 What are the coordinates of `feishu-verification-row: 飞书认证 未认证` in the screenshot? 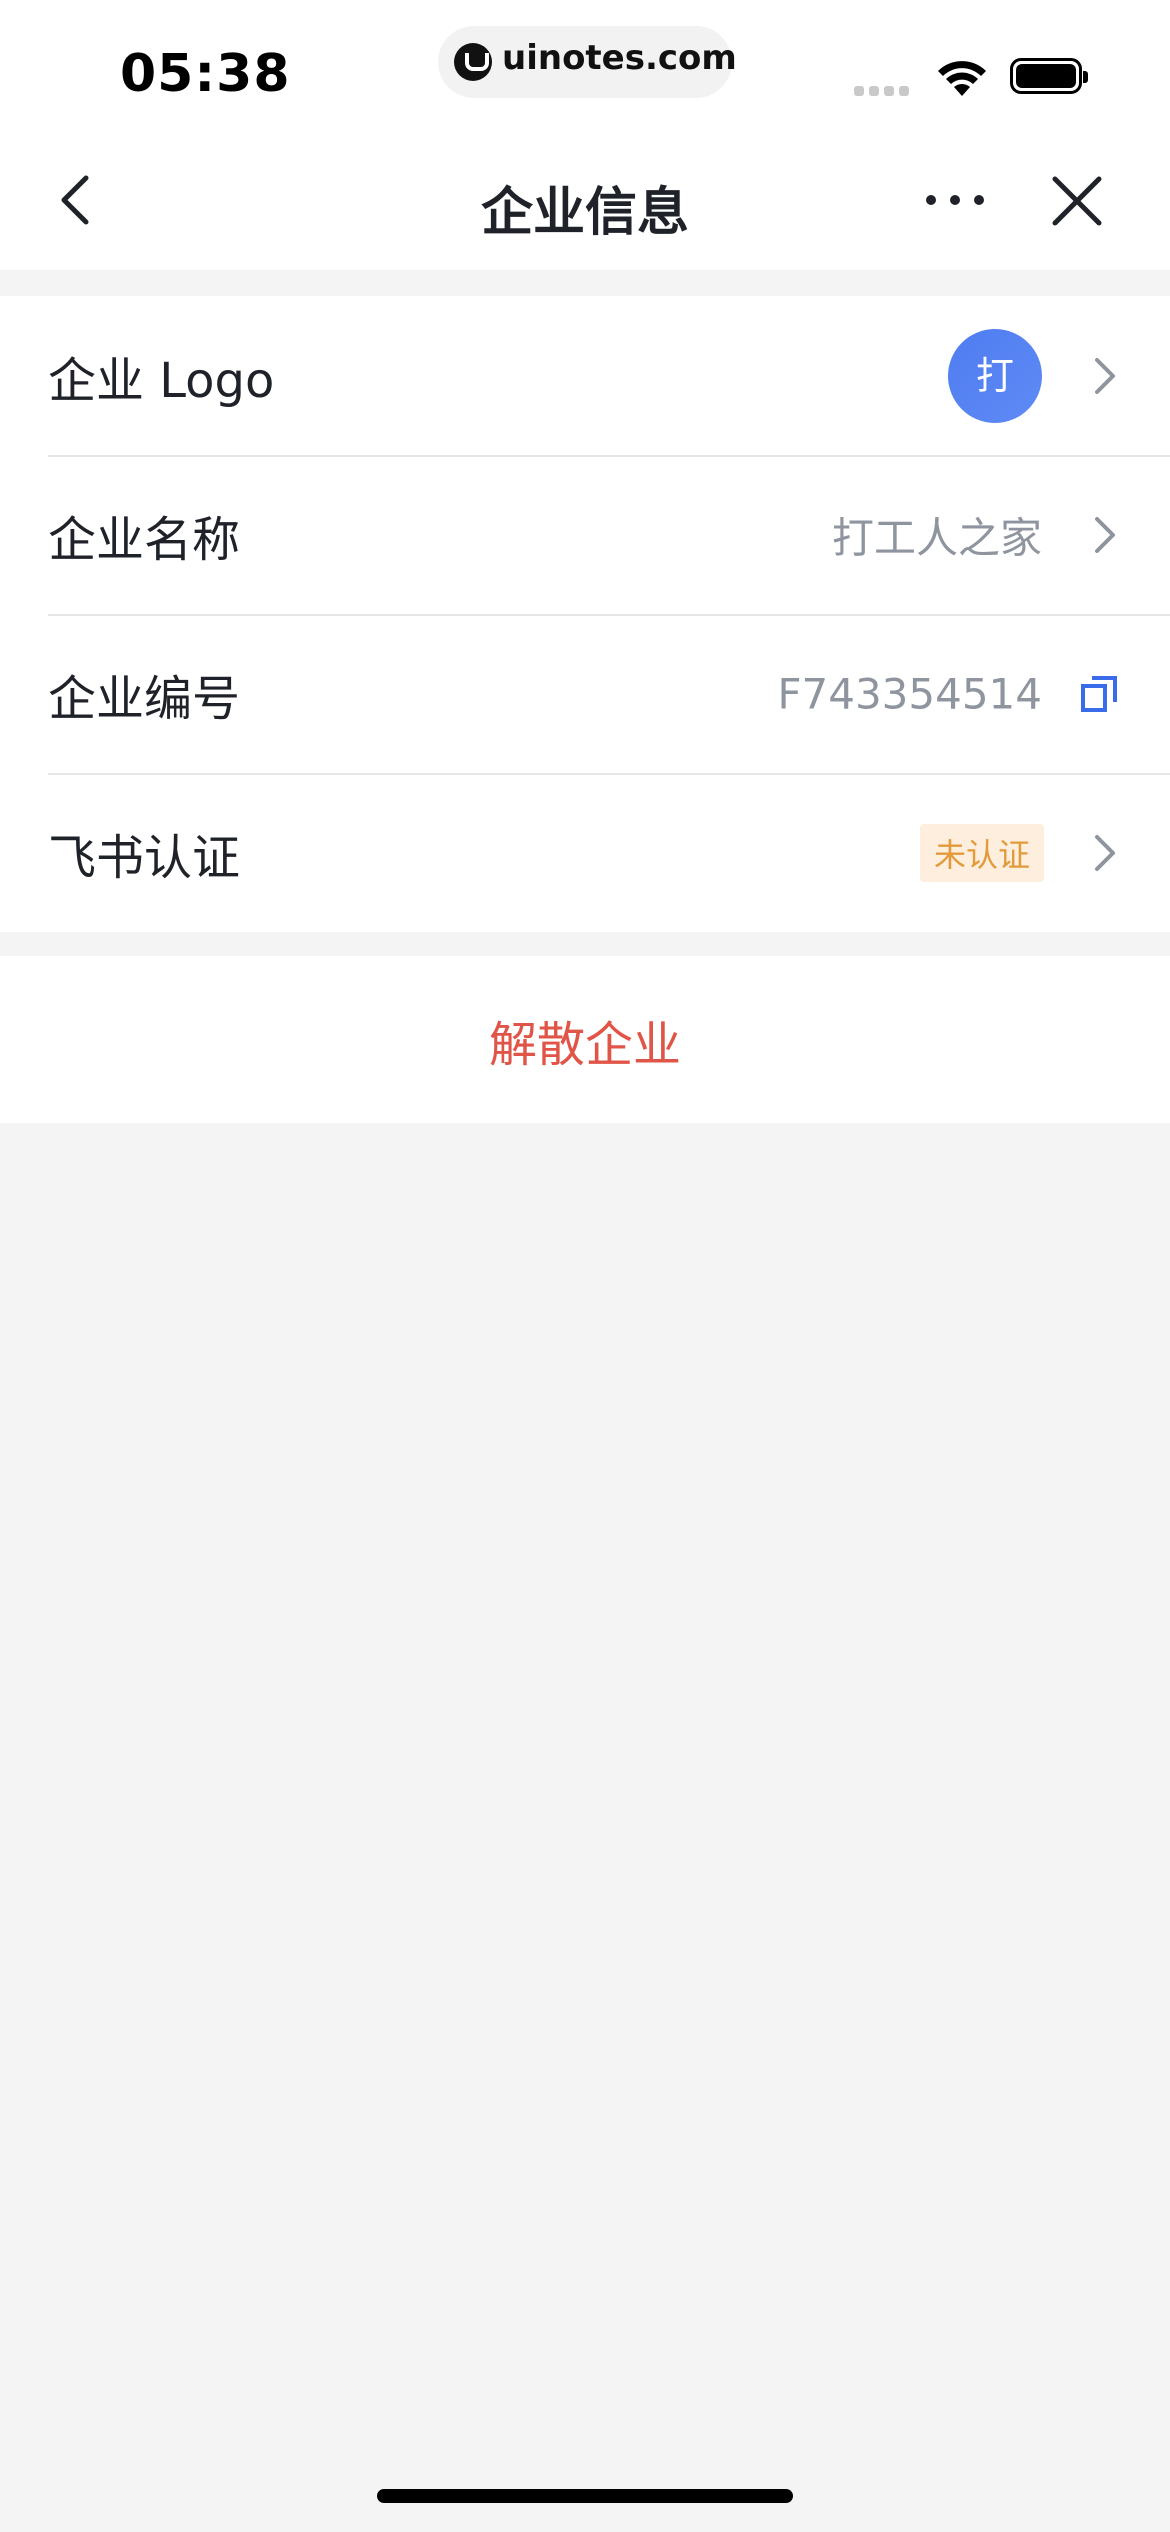 It's located at (585, 852).